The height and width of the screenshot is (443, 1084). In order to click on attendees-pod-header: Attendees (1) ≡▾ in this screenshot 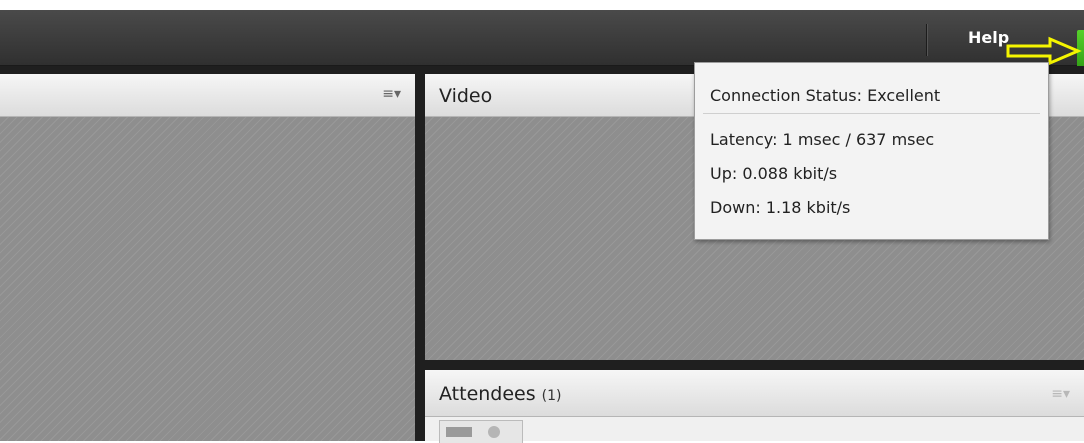, I will do `click(754, 393)`.